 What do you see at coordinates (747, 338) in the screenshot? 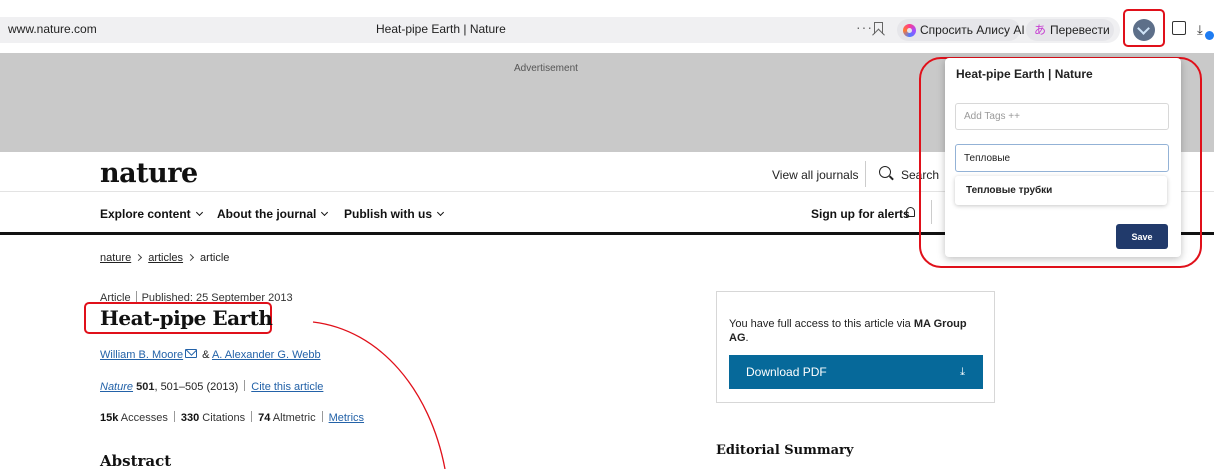
I see `access-text-suffix: .` at bounding box center [747, 338].